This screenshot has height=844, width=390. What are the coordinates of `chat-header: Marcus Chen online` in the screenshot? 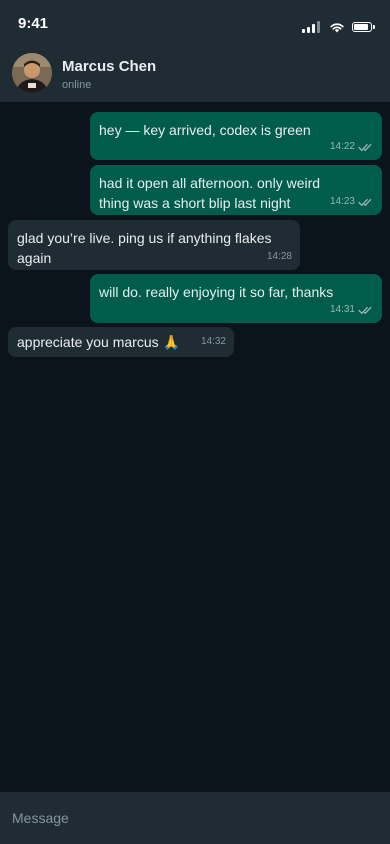 It's located at (195, 73).